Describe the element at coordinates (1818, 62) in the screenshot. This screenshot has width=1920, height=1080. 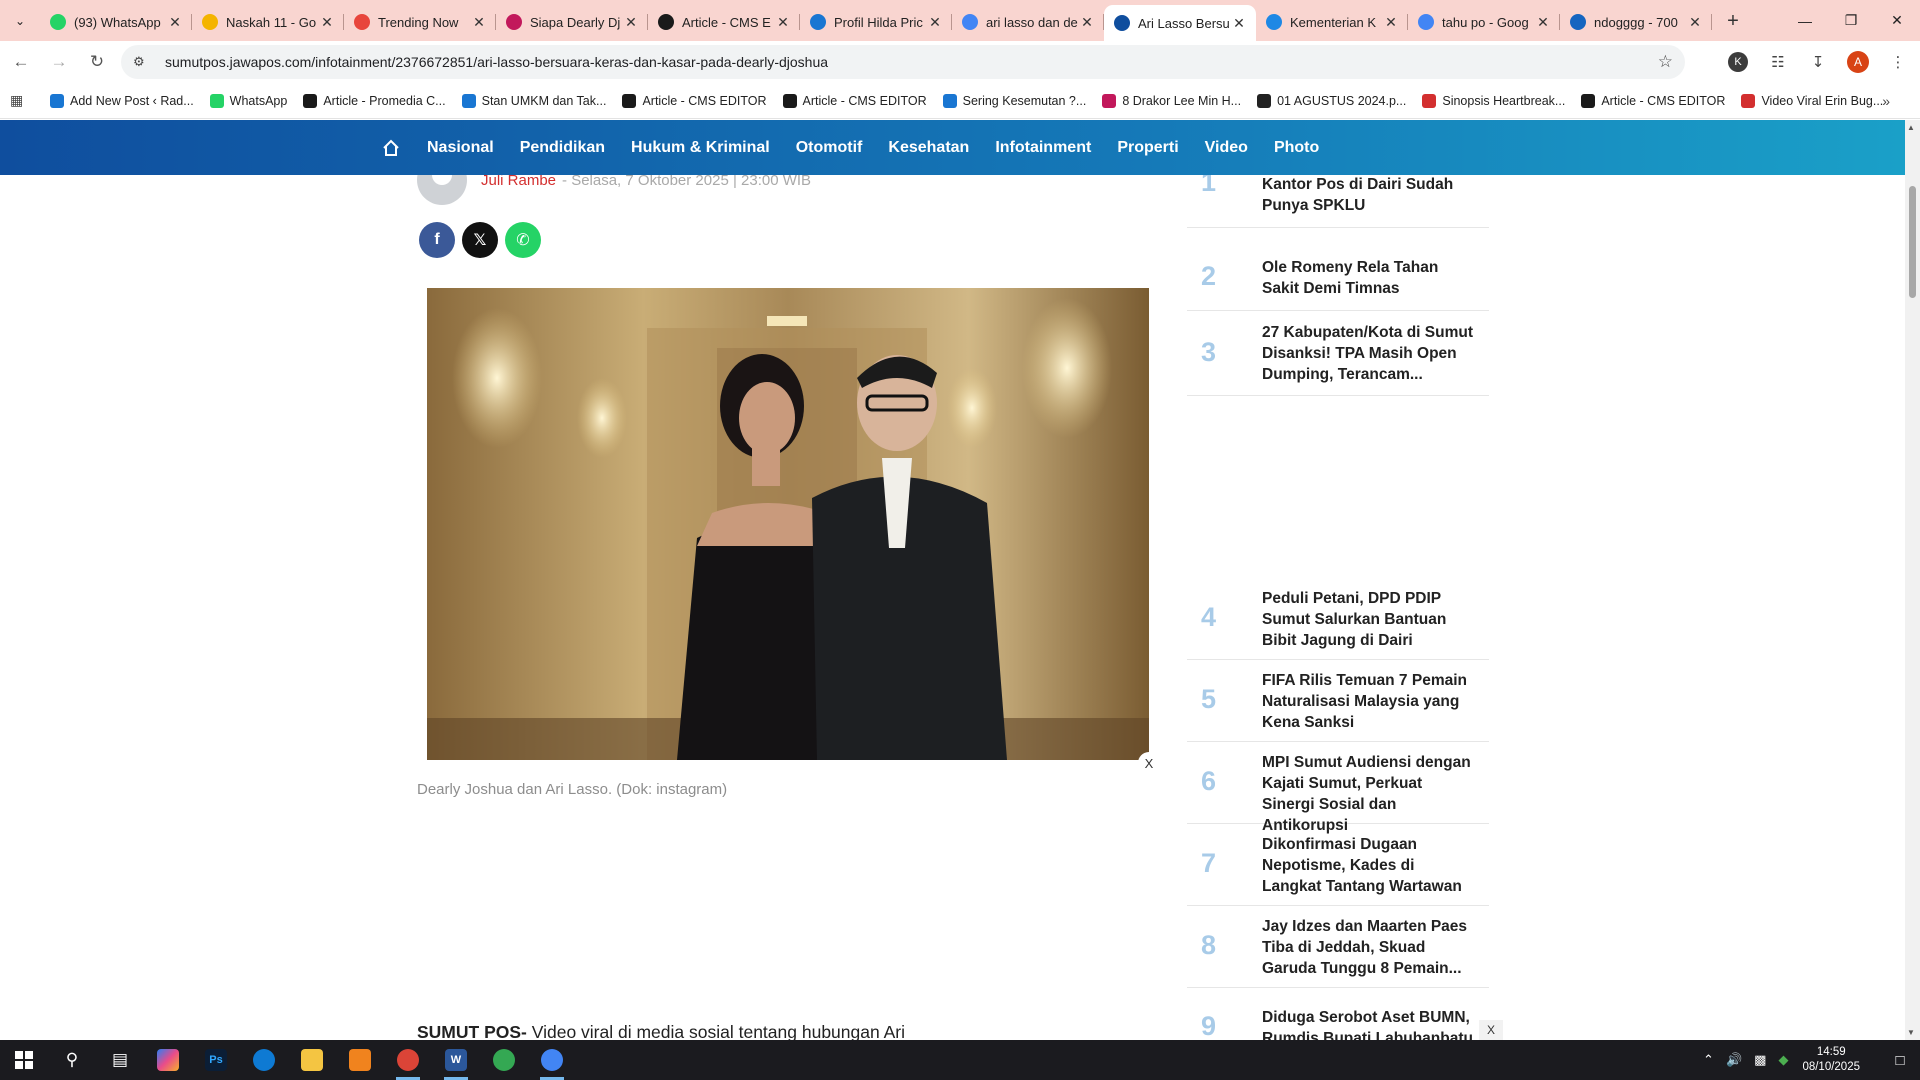
I see `download-icon: ↧` at that location.